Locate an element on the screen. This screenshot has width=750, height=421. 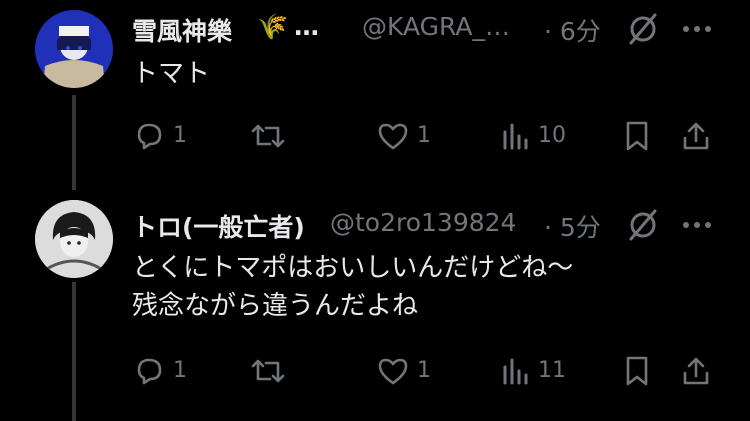
post-text-line: トマト is located at coordinates (171, 74).